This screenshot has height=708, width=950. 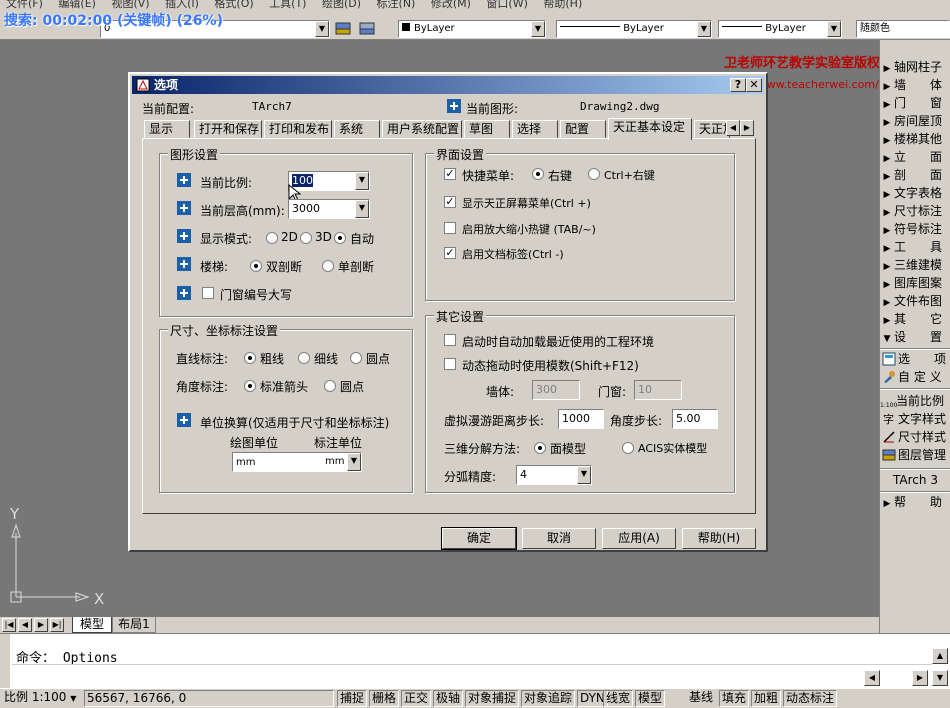 I want to click on palette-item-door: ▶ 门 窗, so click(x=915, y=103).